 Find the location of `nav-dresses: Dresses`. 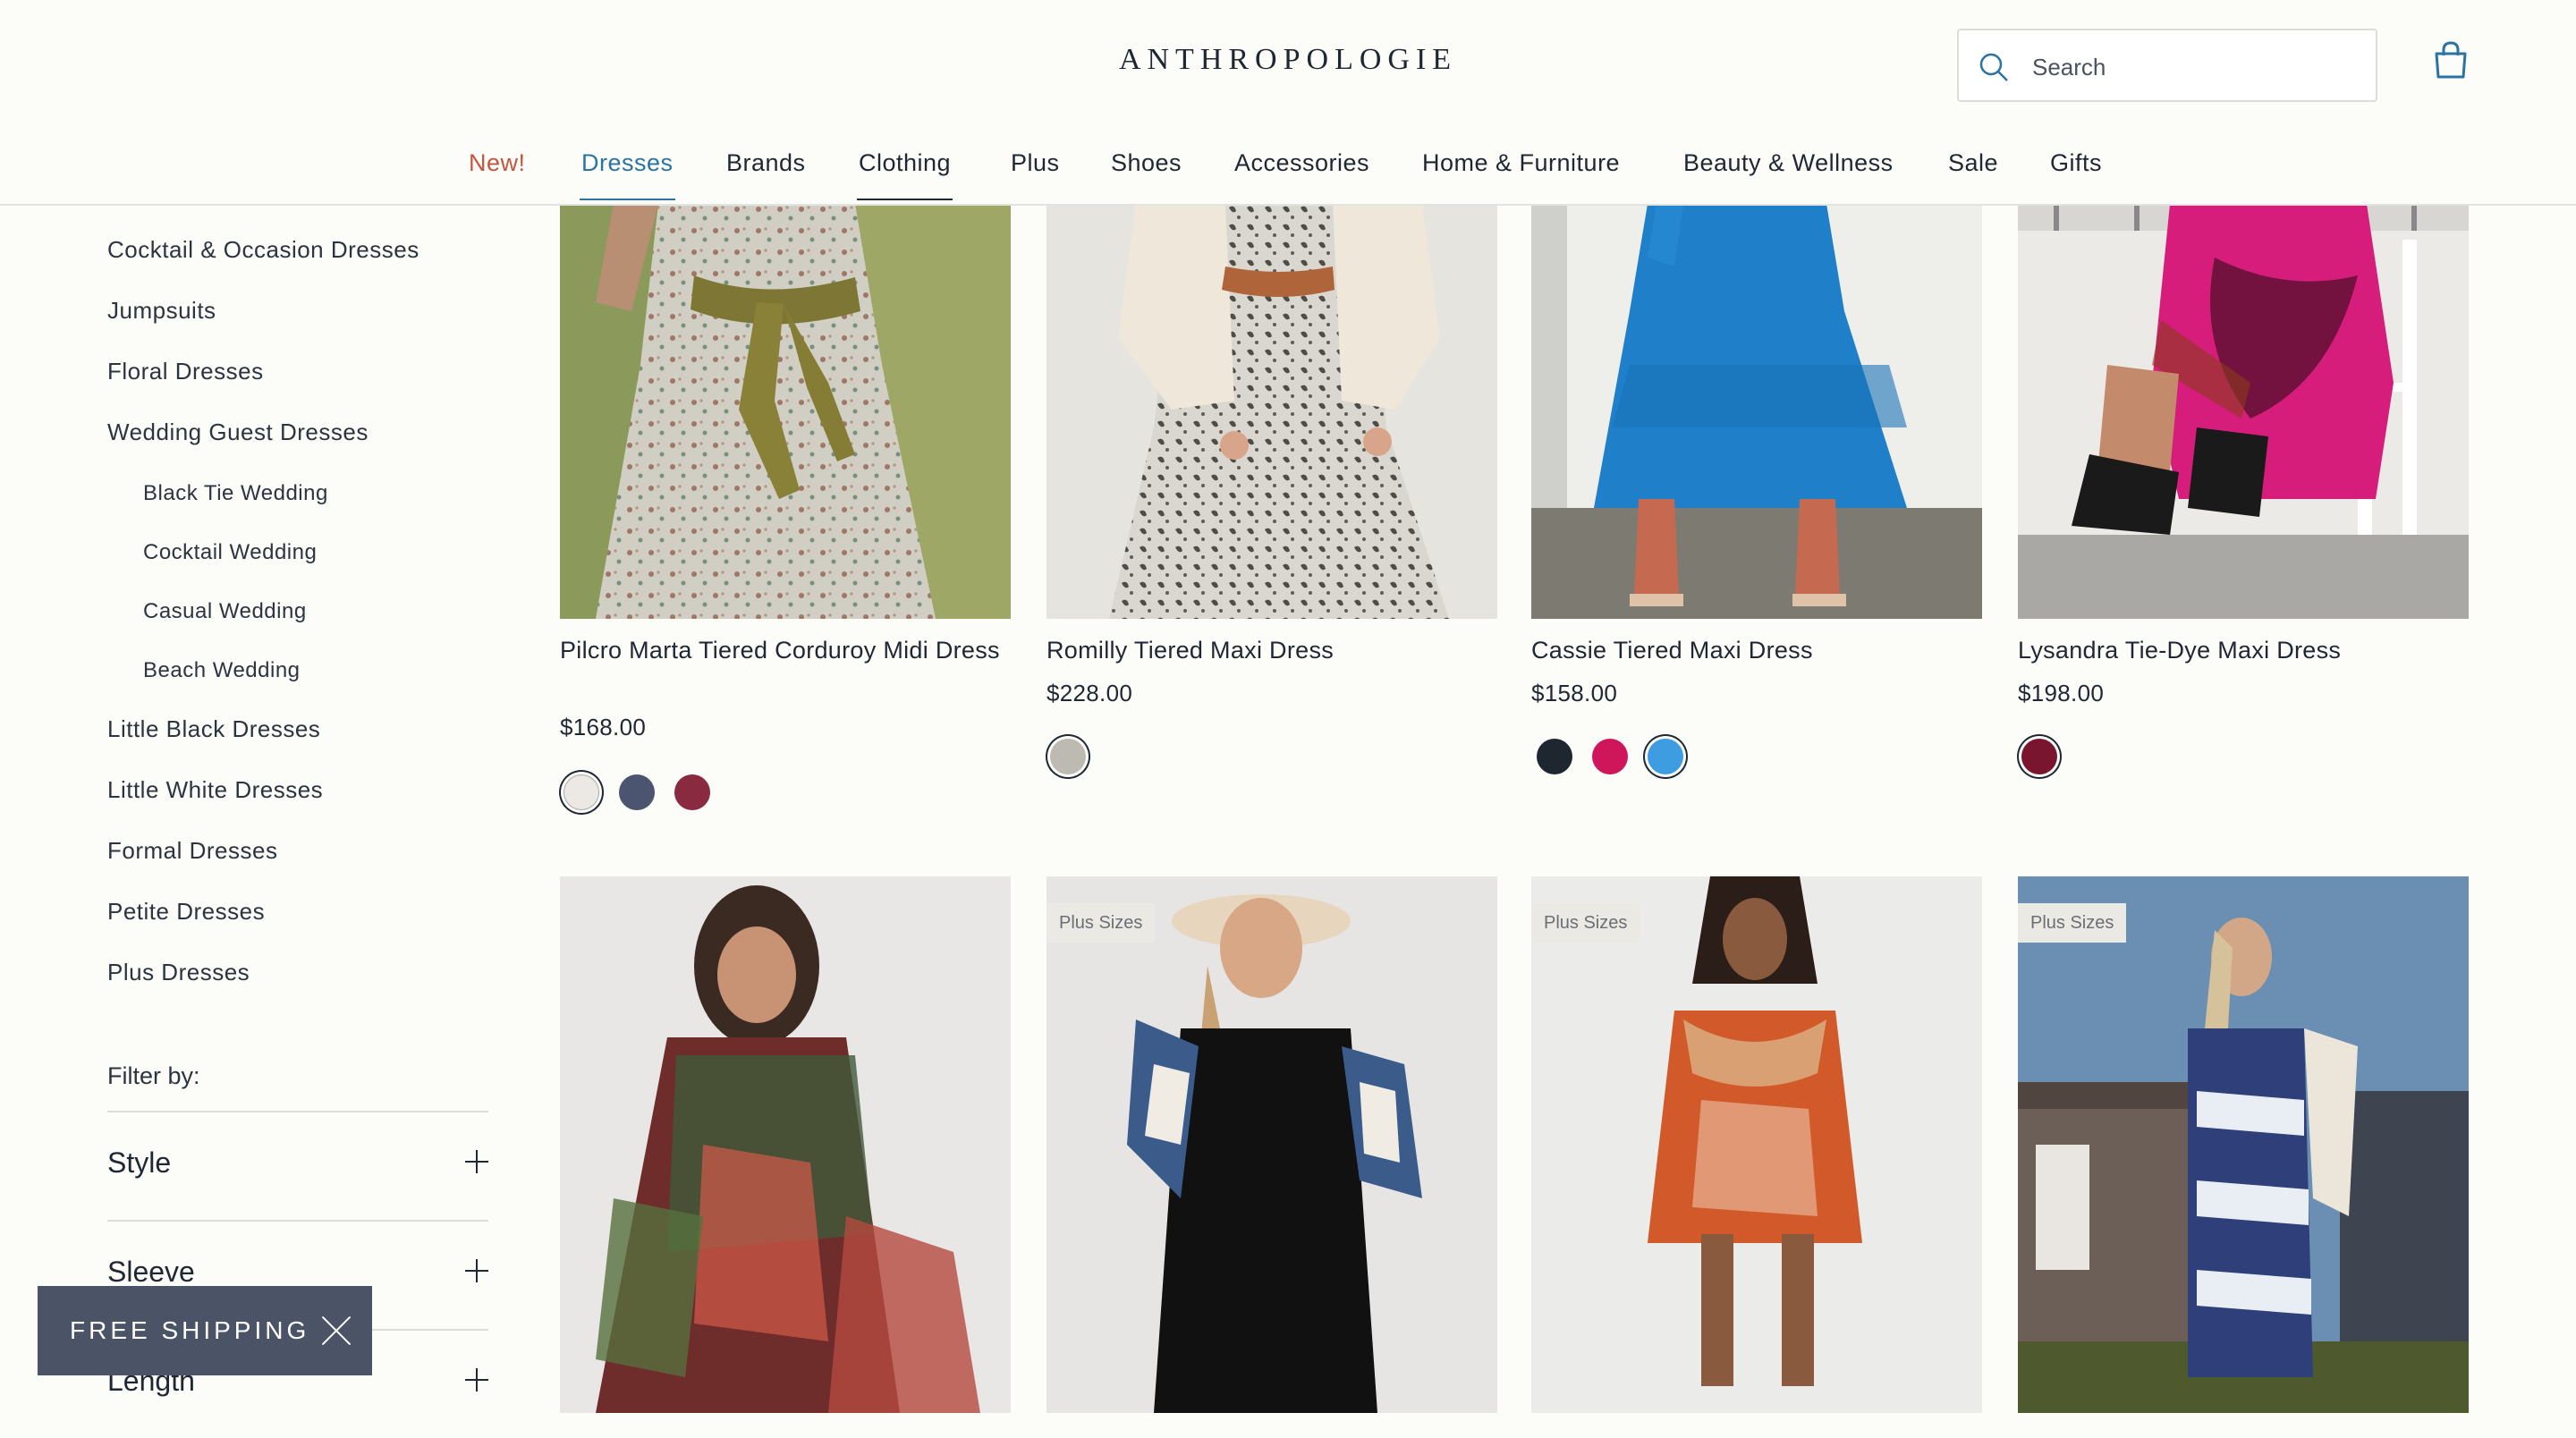

nav-dresses: Dresses is located at coordinates (627, 173).